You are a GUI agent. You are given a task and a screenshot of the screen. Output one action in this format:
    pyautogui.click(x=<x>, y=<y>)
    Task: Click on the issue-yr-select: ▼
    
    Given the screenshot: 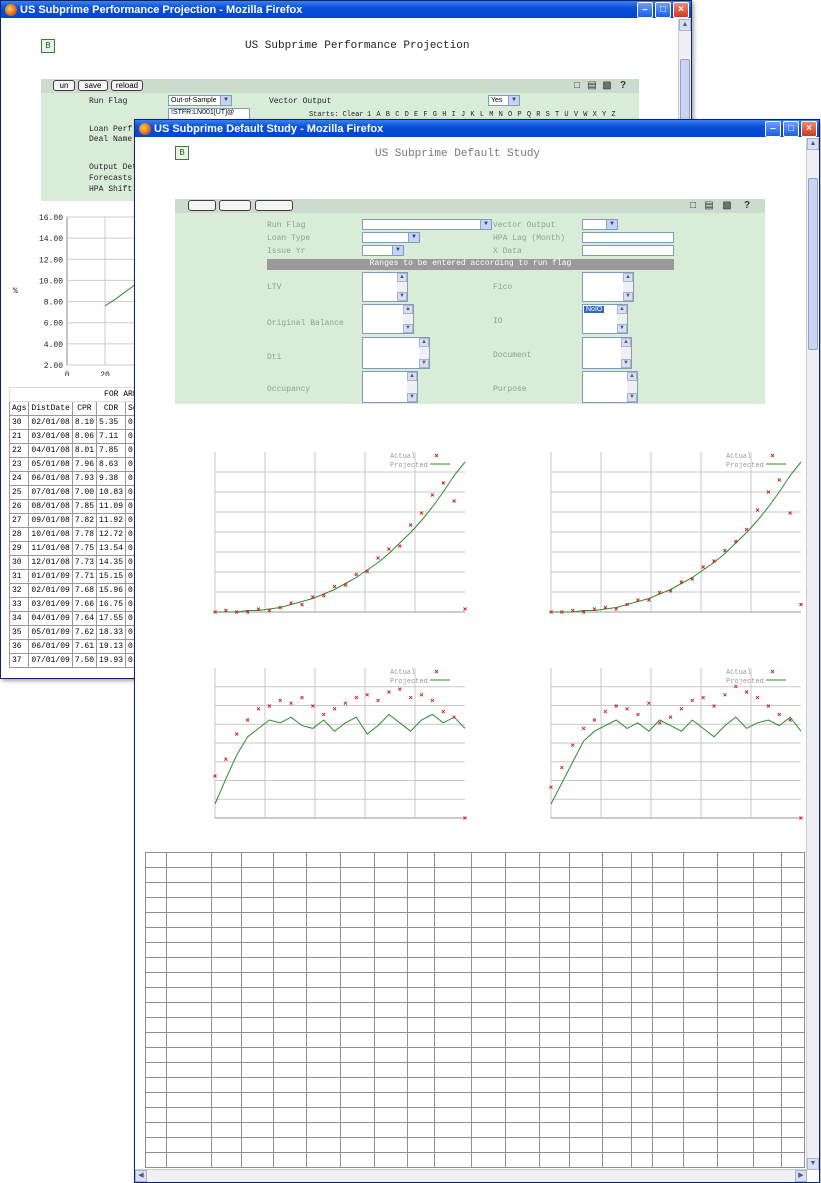 What is the action you would take?
    pyautogui.click(x=383, y=250)
    